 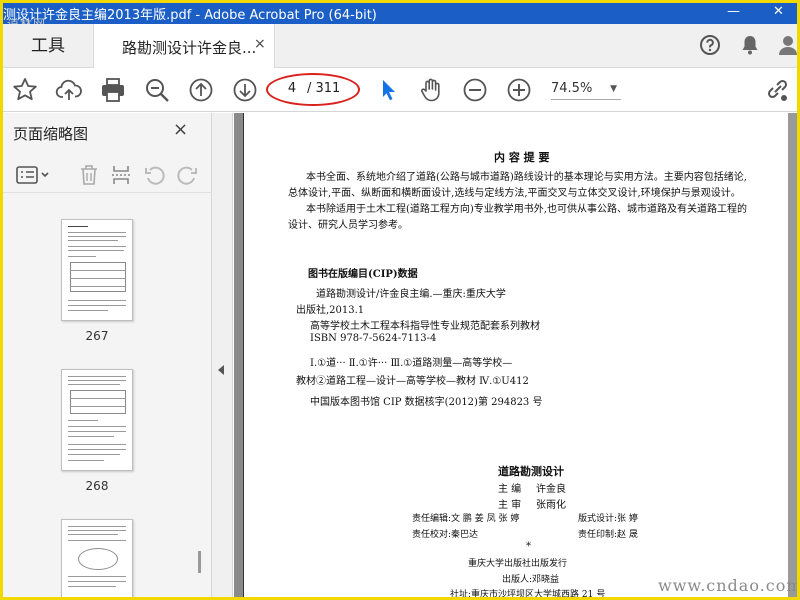 I want to click on main-toolbar: 4 / 311 74.5% ▼, so click(x=400, y=90).